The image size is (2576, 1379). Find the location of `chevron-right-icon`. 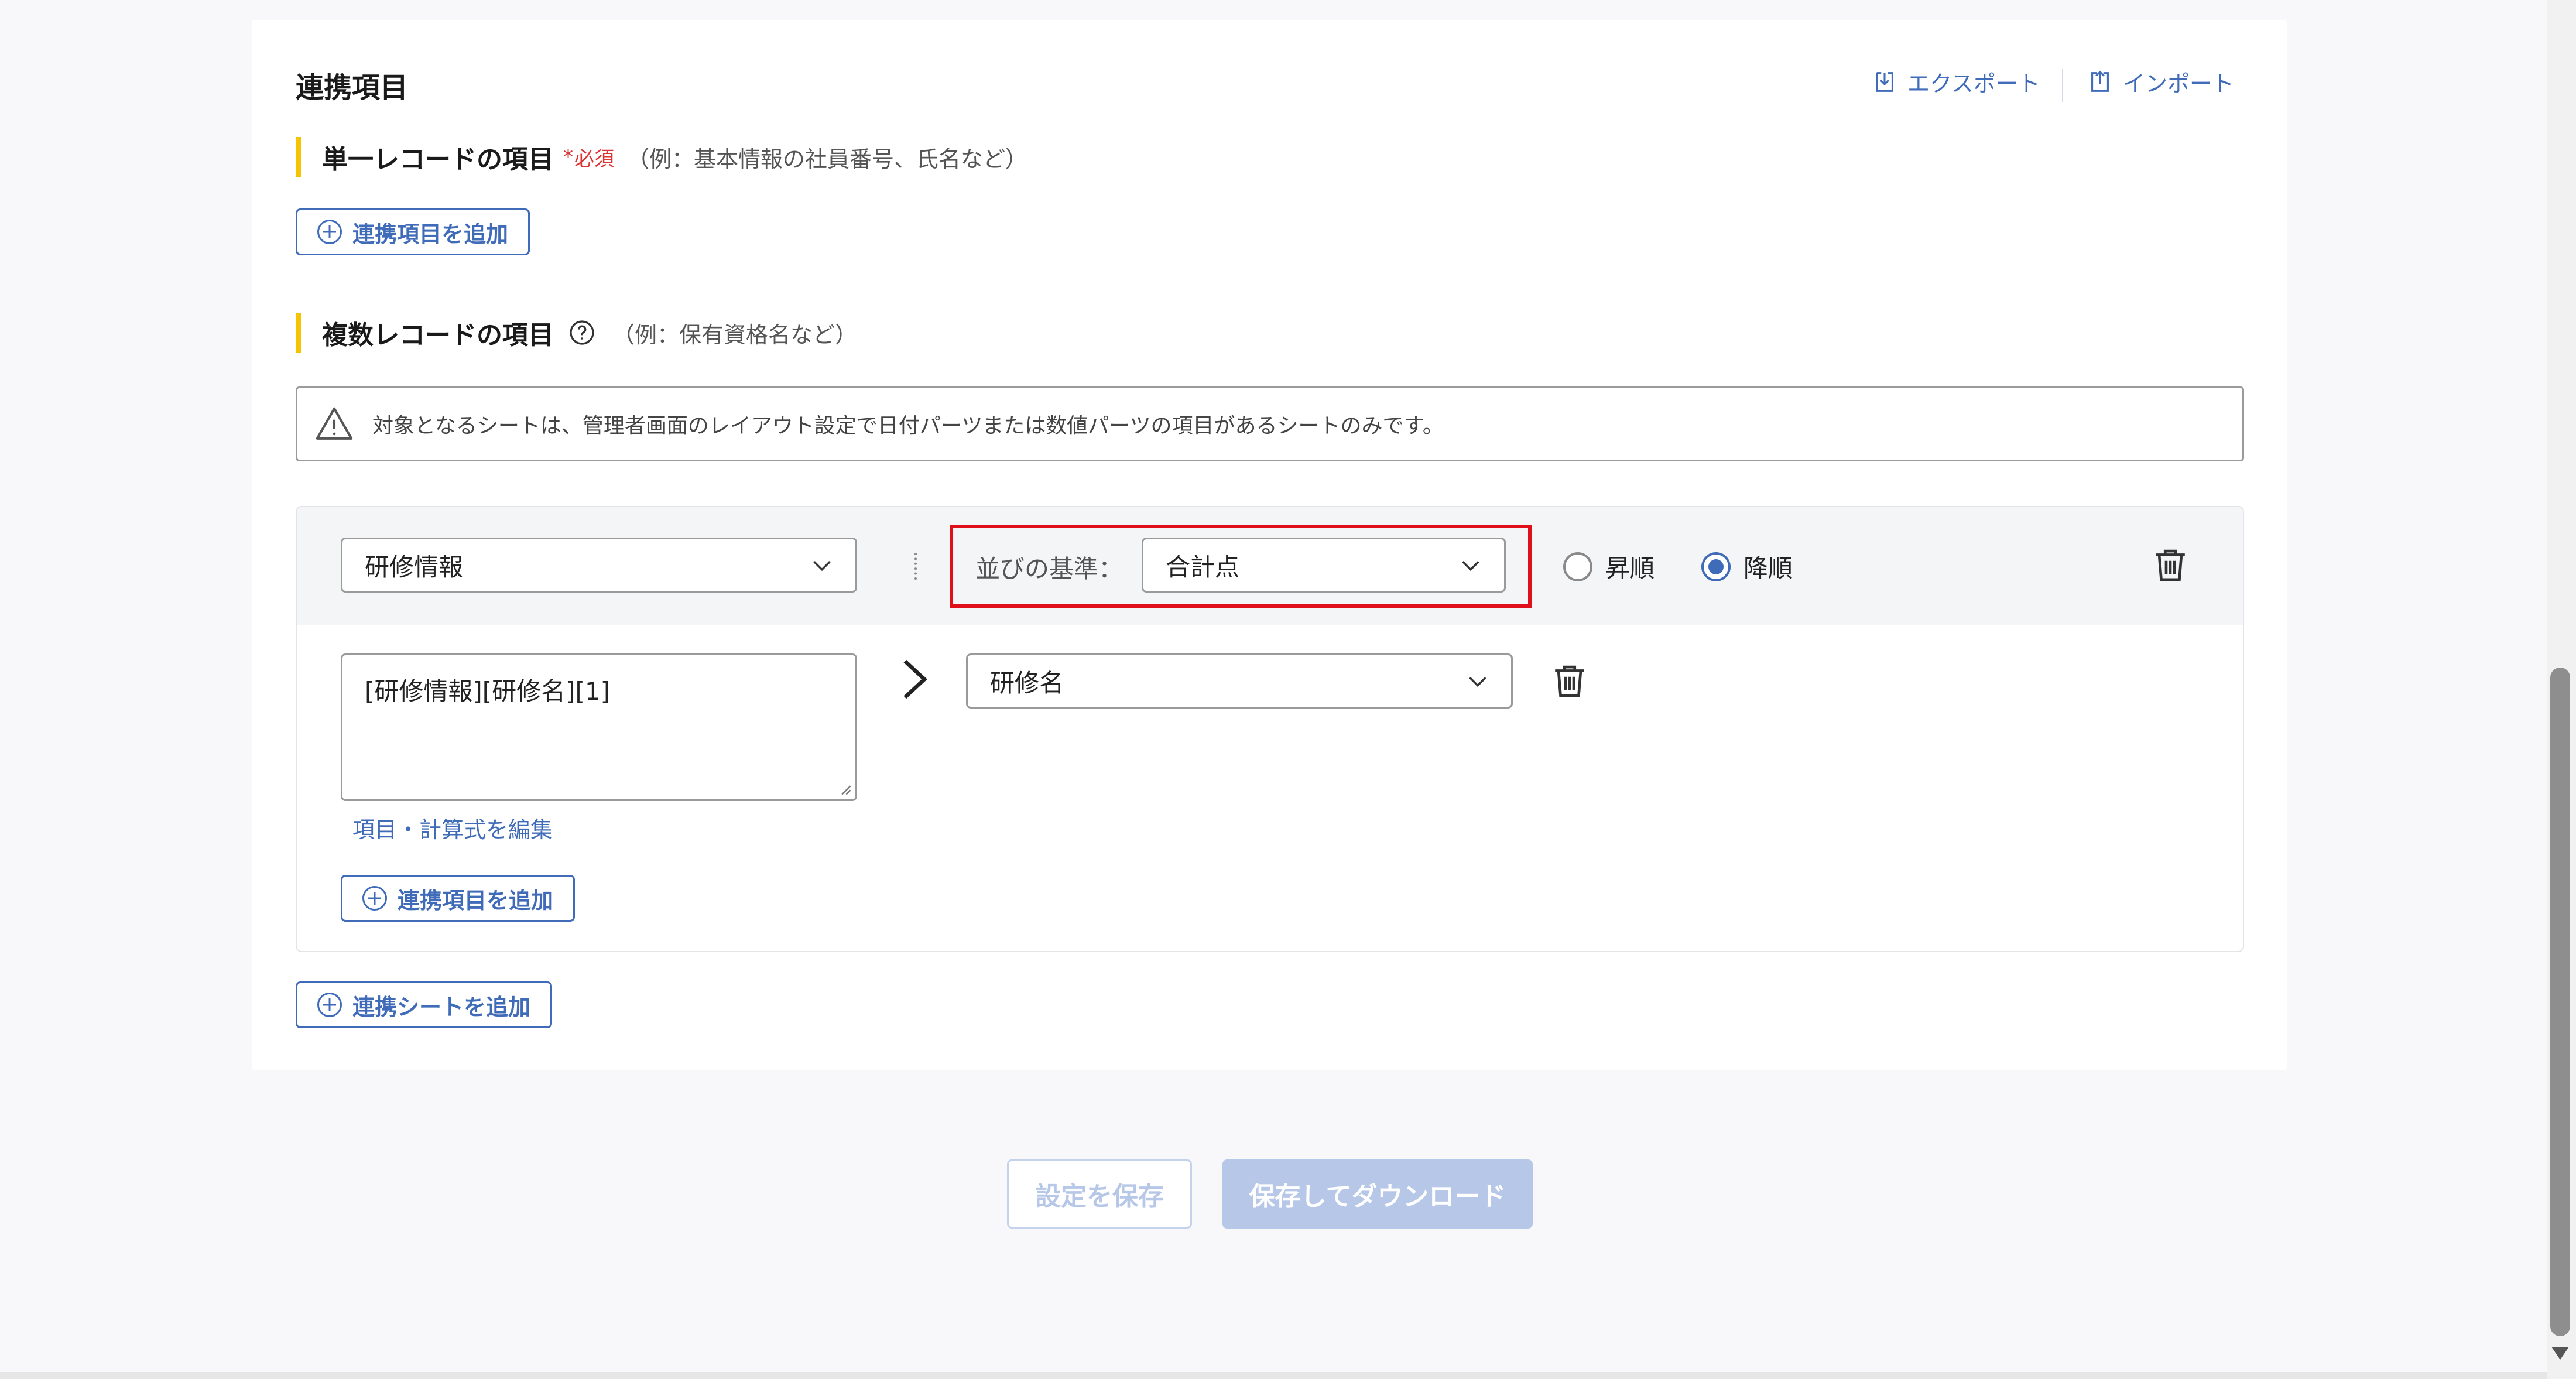

chevron-right-icon is located at coordinates (915, 679).